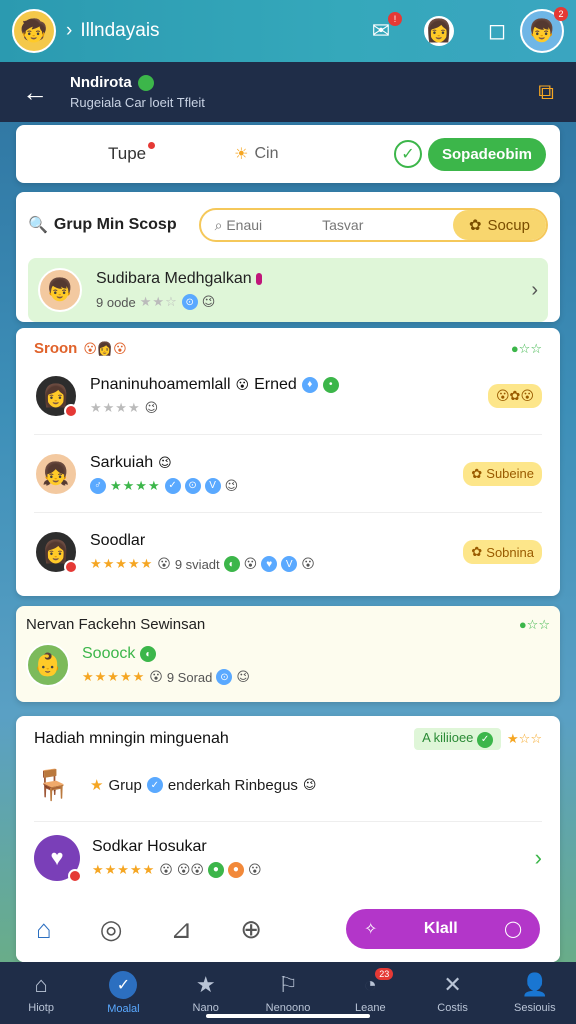  I want to click on page-title: Nndirota, so click(101, 82).